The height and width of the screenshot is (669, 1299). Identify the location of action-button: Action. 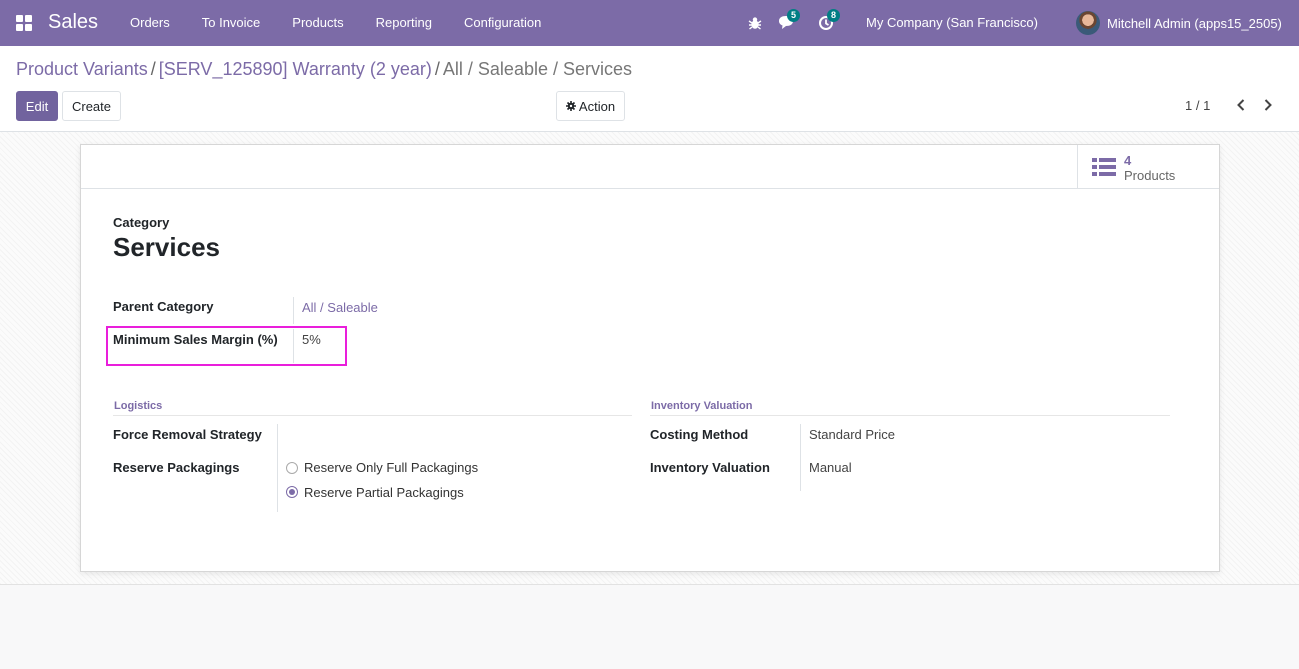
(590, 106).